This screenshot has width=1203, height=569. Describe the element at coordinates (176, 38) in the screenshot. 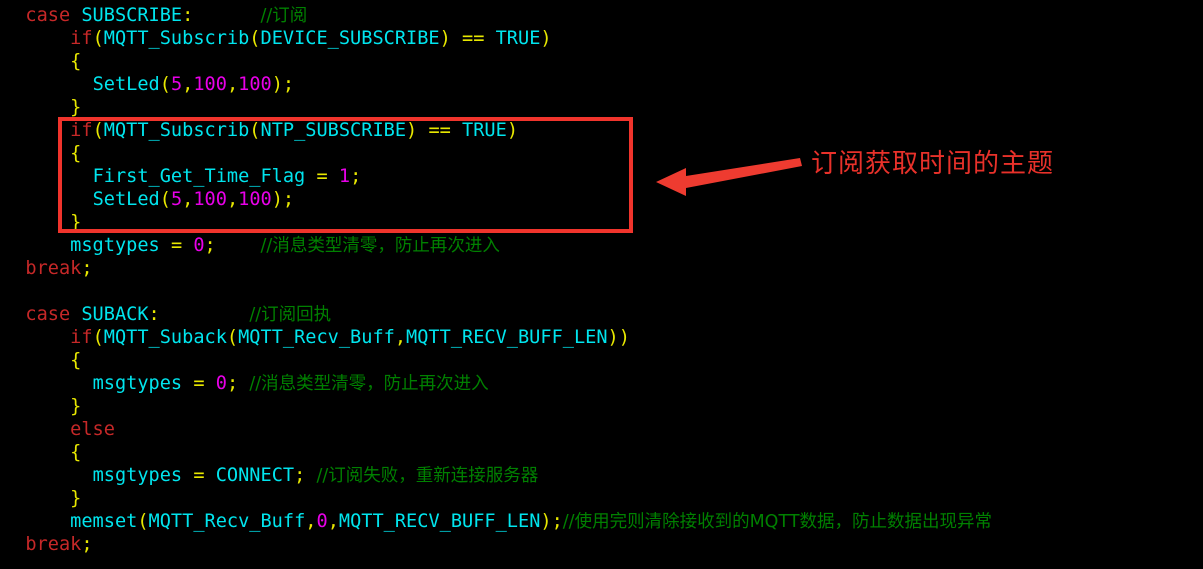

I see `code-token: MQTT_Subscrib` at that location.